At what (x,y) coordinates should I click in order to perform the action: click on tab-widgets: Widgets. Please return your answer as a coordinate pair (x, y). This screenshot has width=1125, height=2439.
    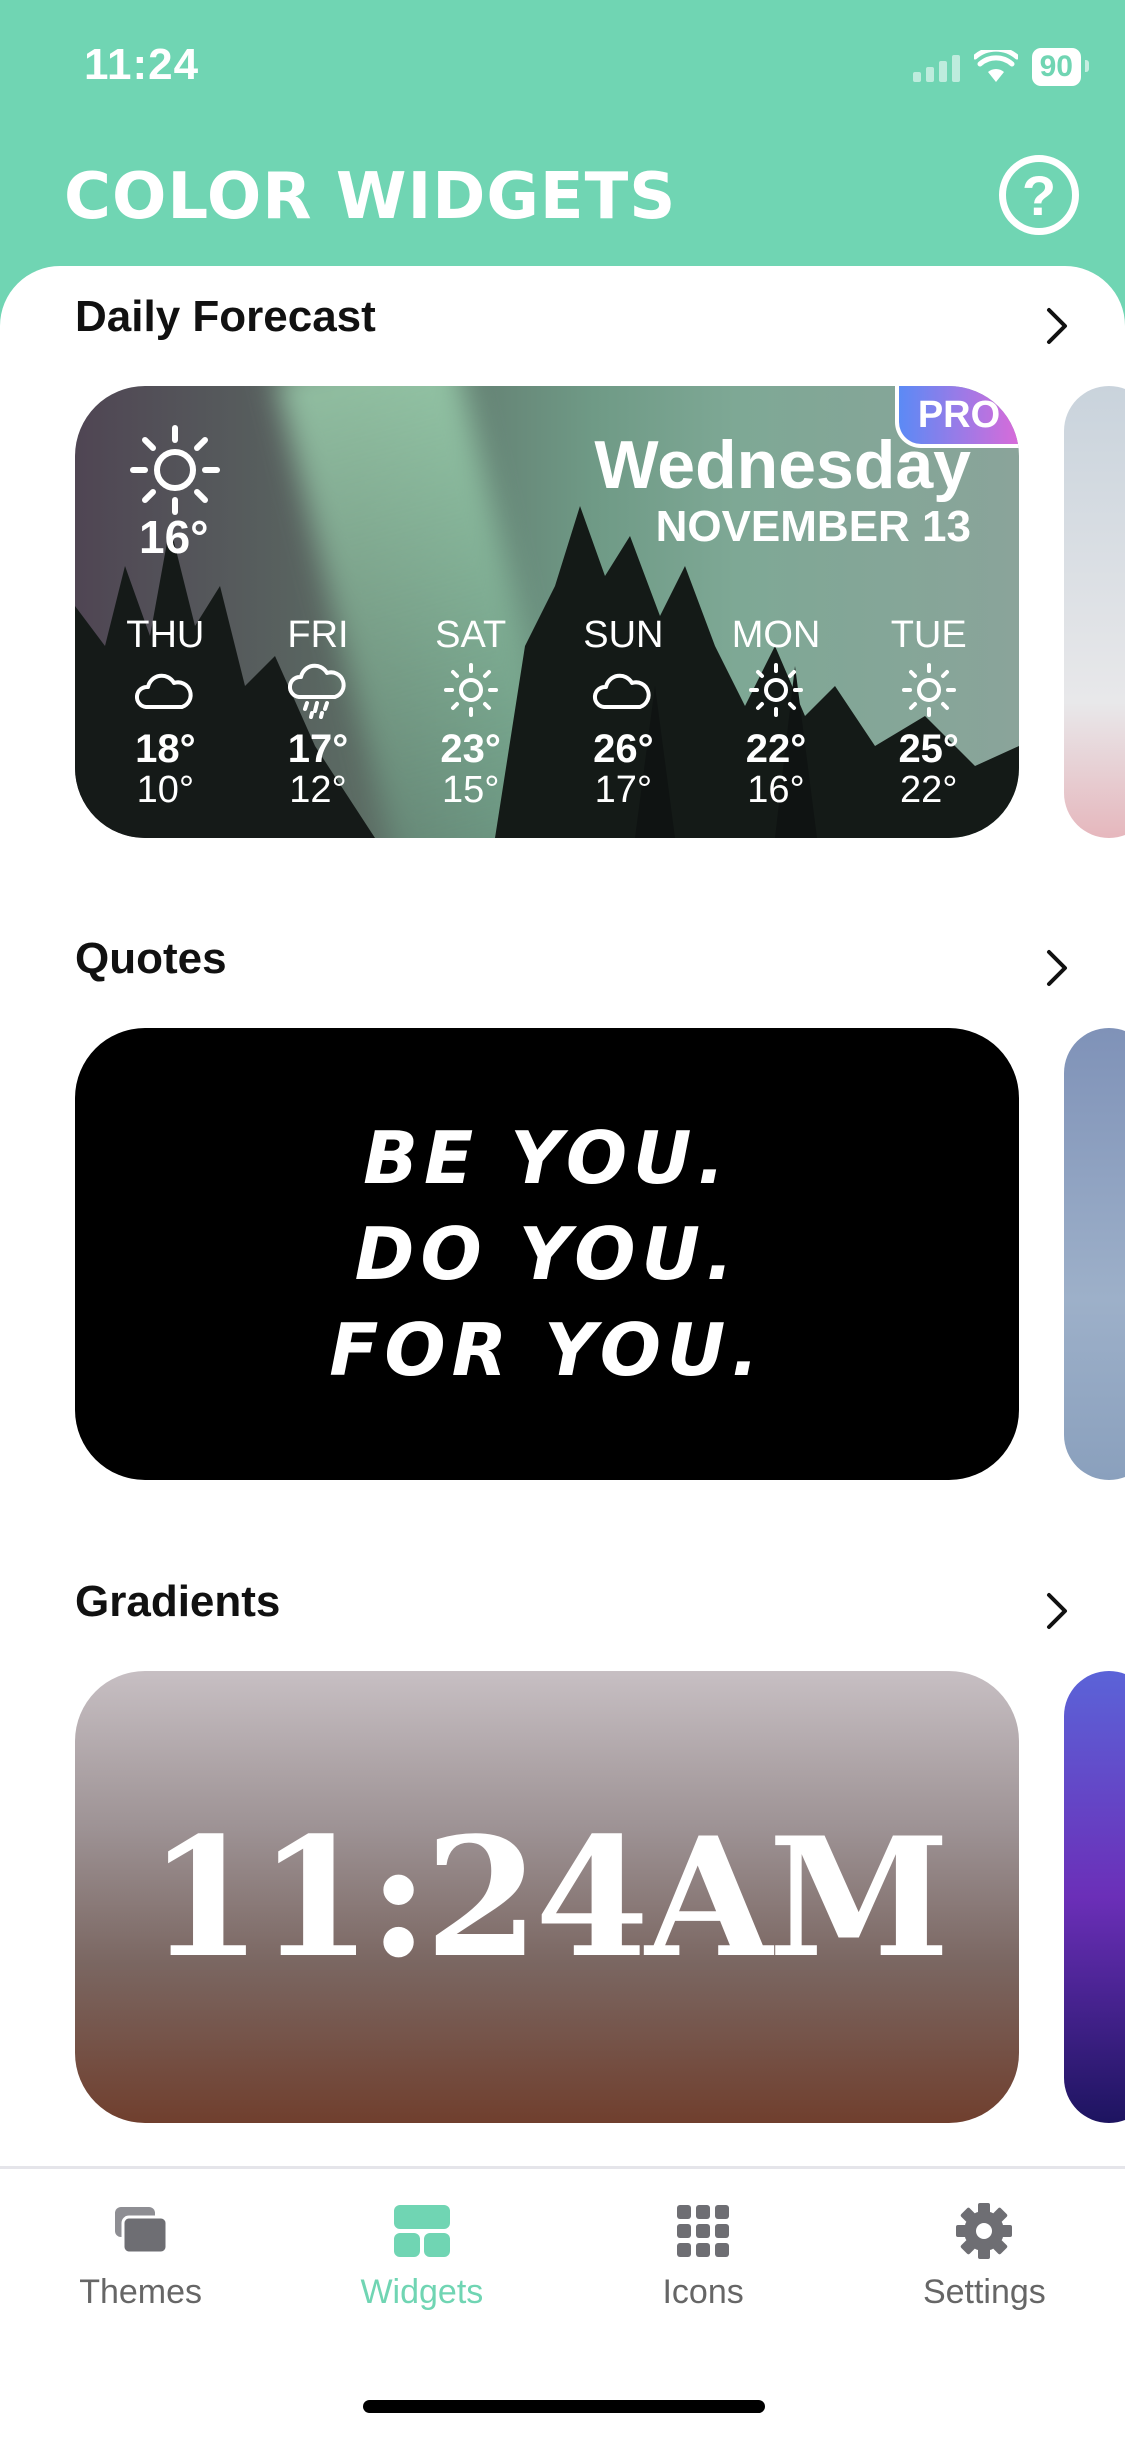
    Looking at the image, I should click on (421, 2255).